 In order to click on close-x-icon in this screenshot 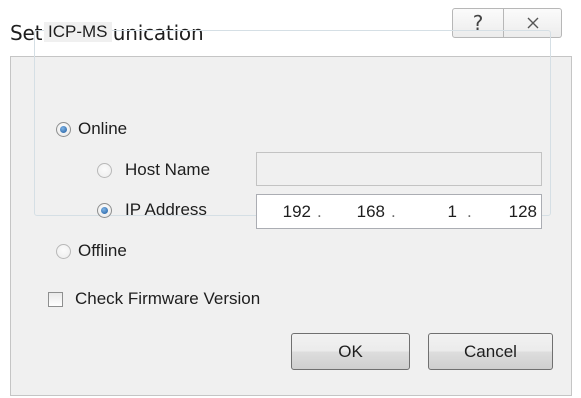, I will do `click(532, 23)`.